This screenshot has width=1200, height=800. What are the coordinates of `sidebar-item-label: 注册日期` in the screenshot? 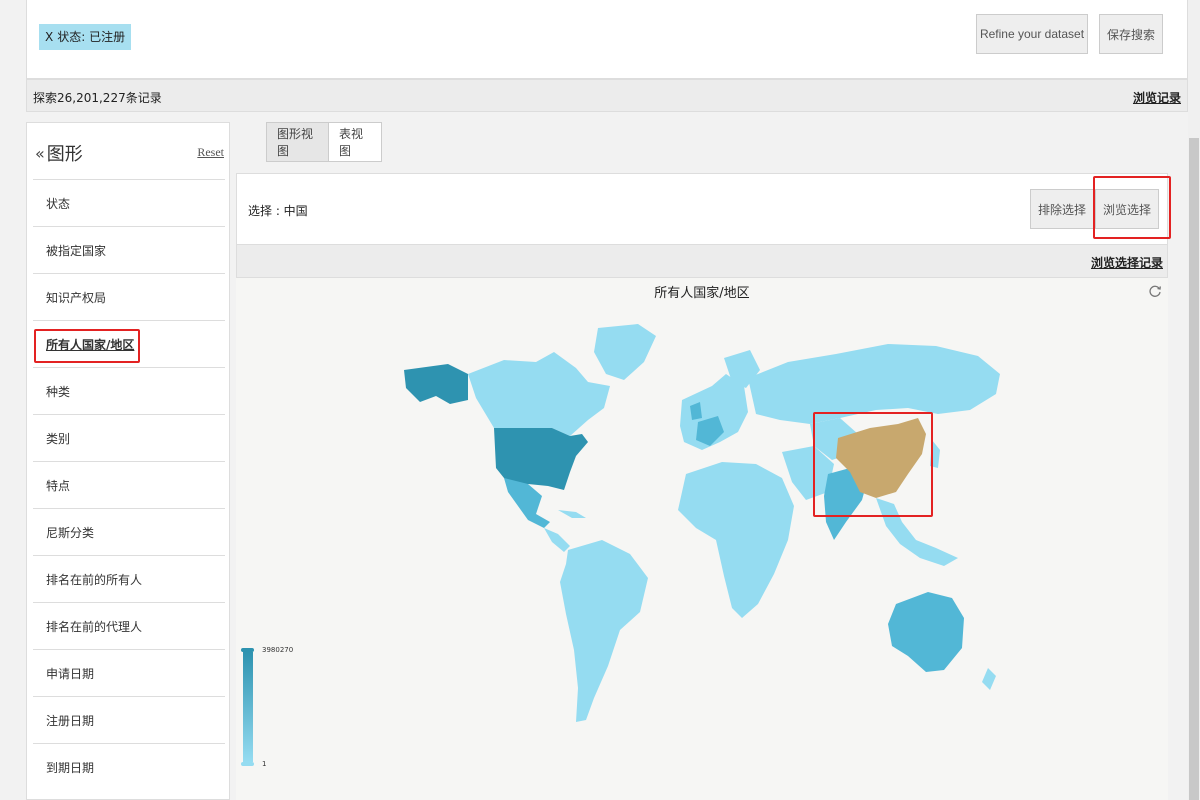 It's located at (70, 720).